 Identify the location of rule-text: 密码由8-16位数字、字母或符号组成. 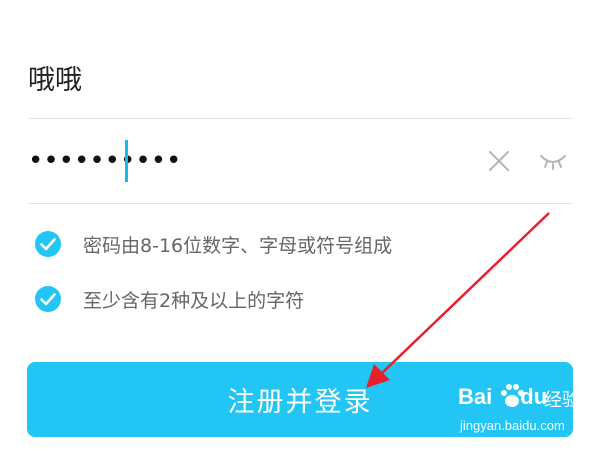
(238, 245).